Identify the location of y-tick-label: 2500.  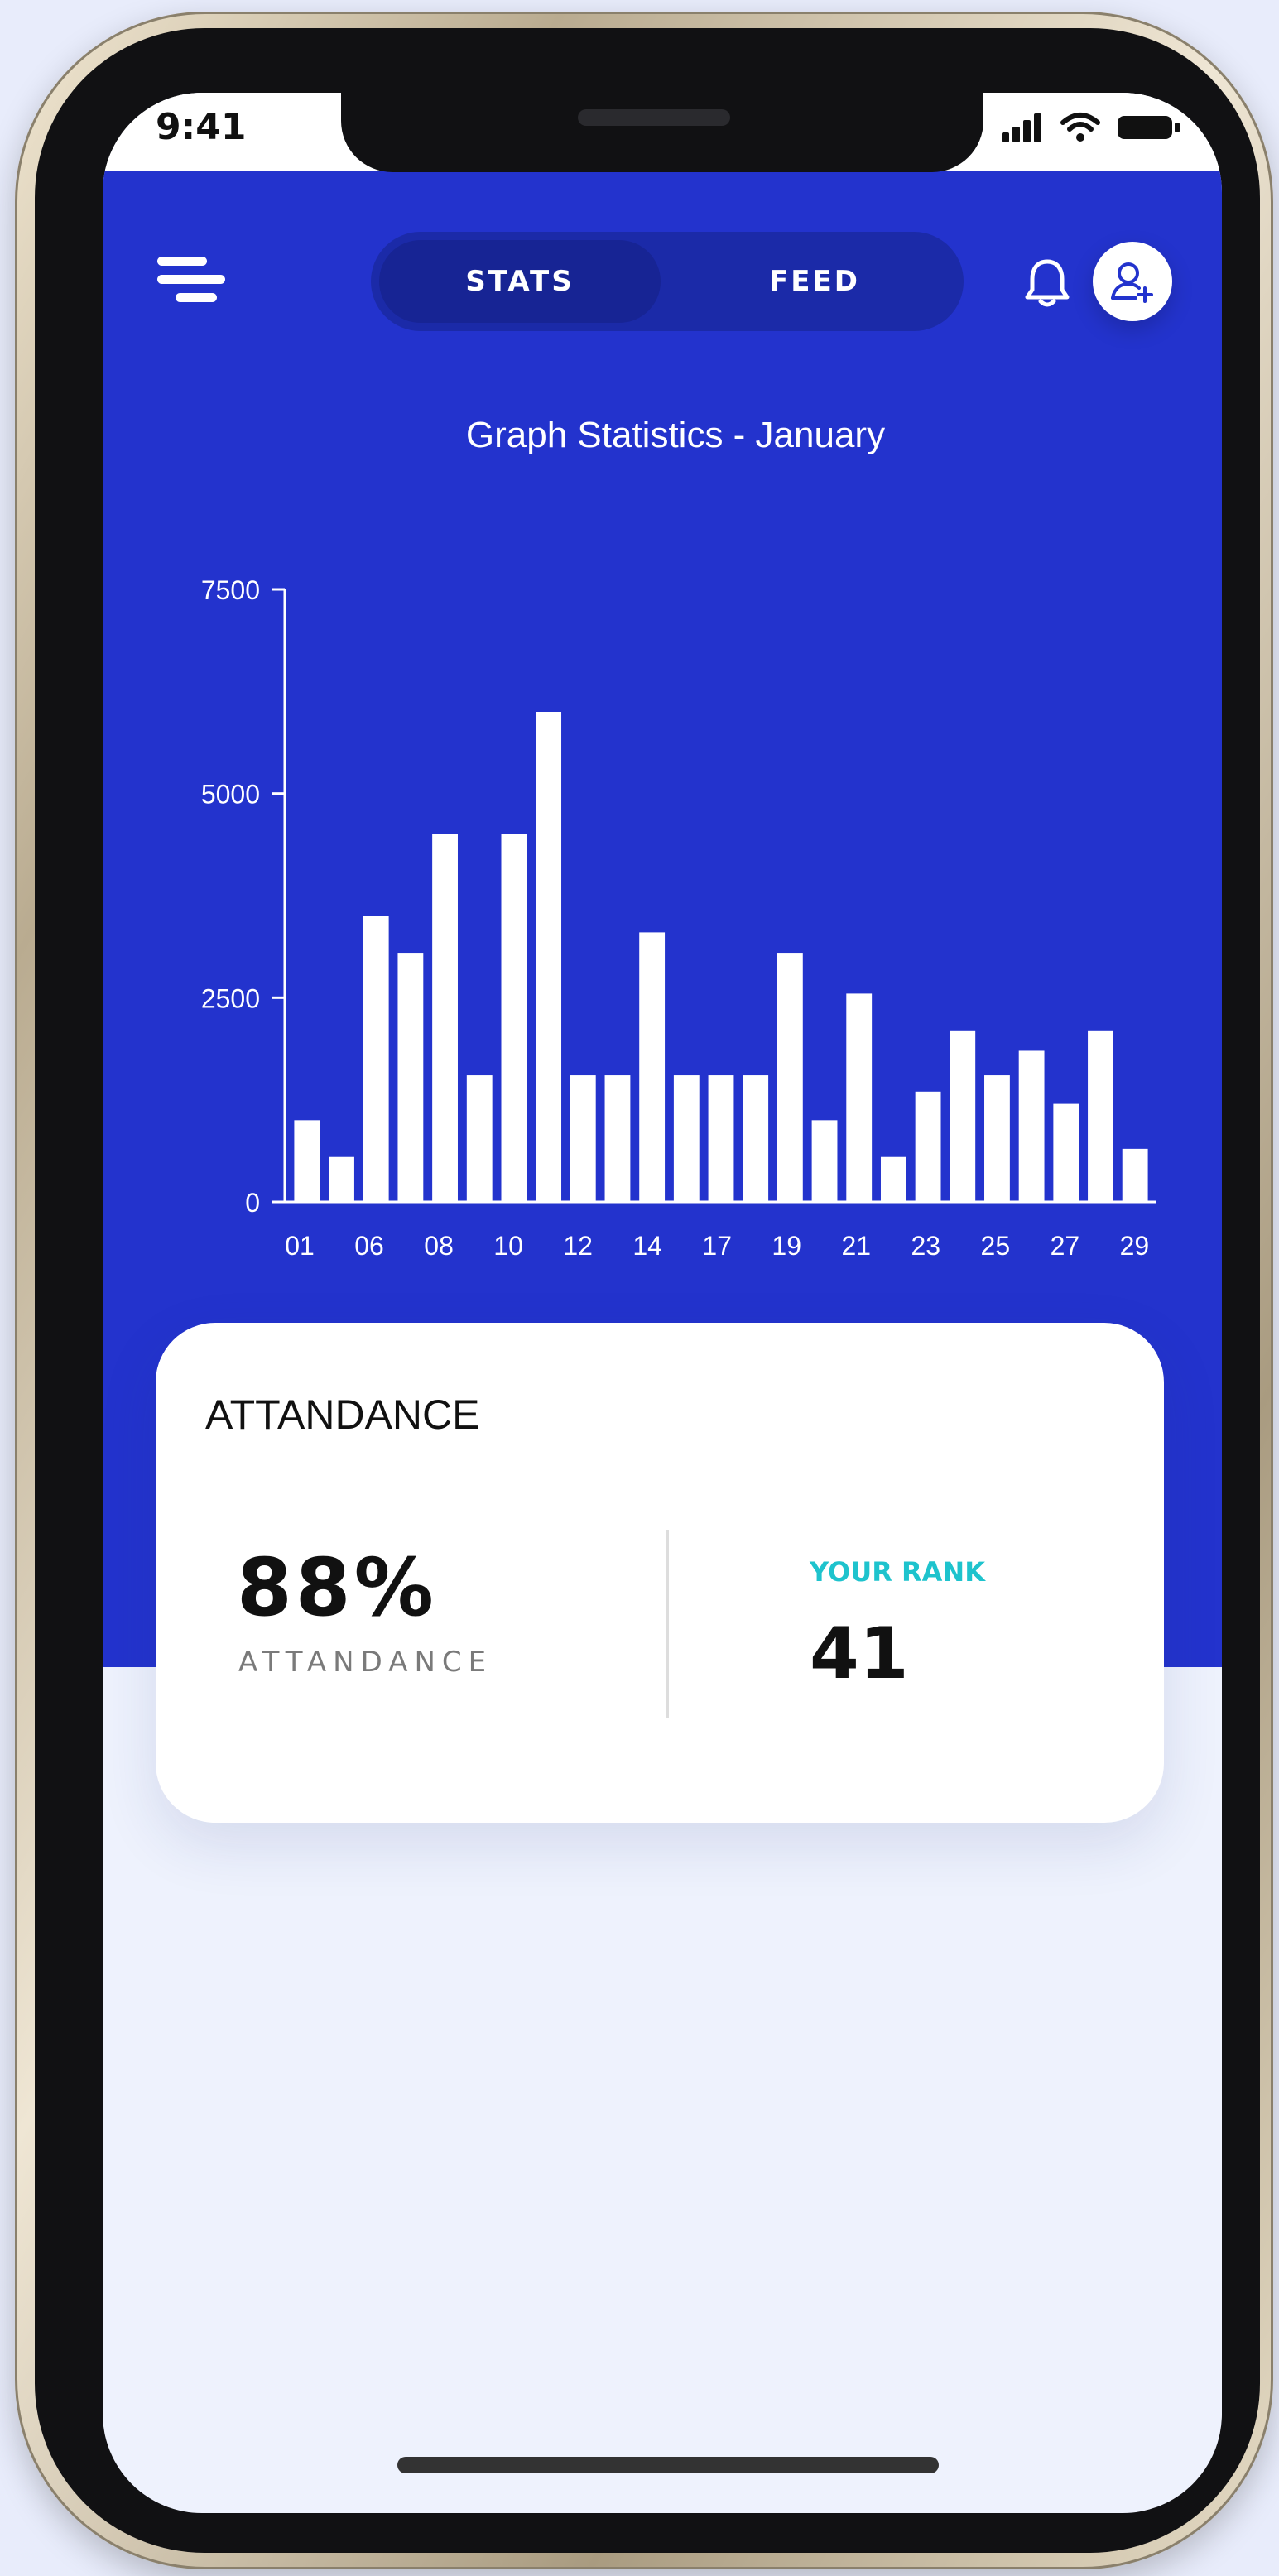
(230, 998).